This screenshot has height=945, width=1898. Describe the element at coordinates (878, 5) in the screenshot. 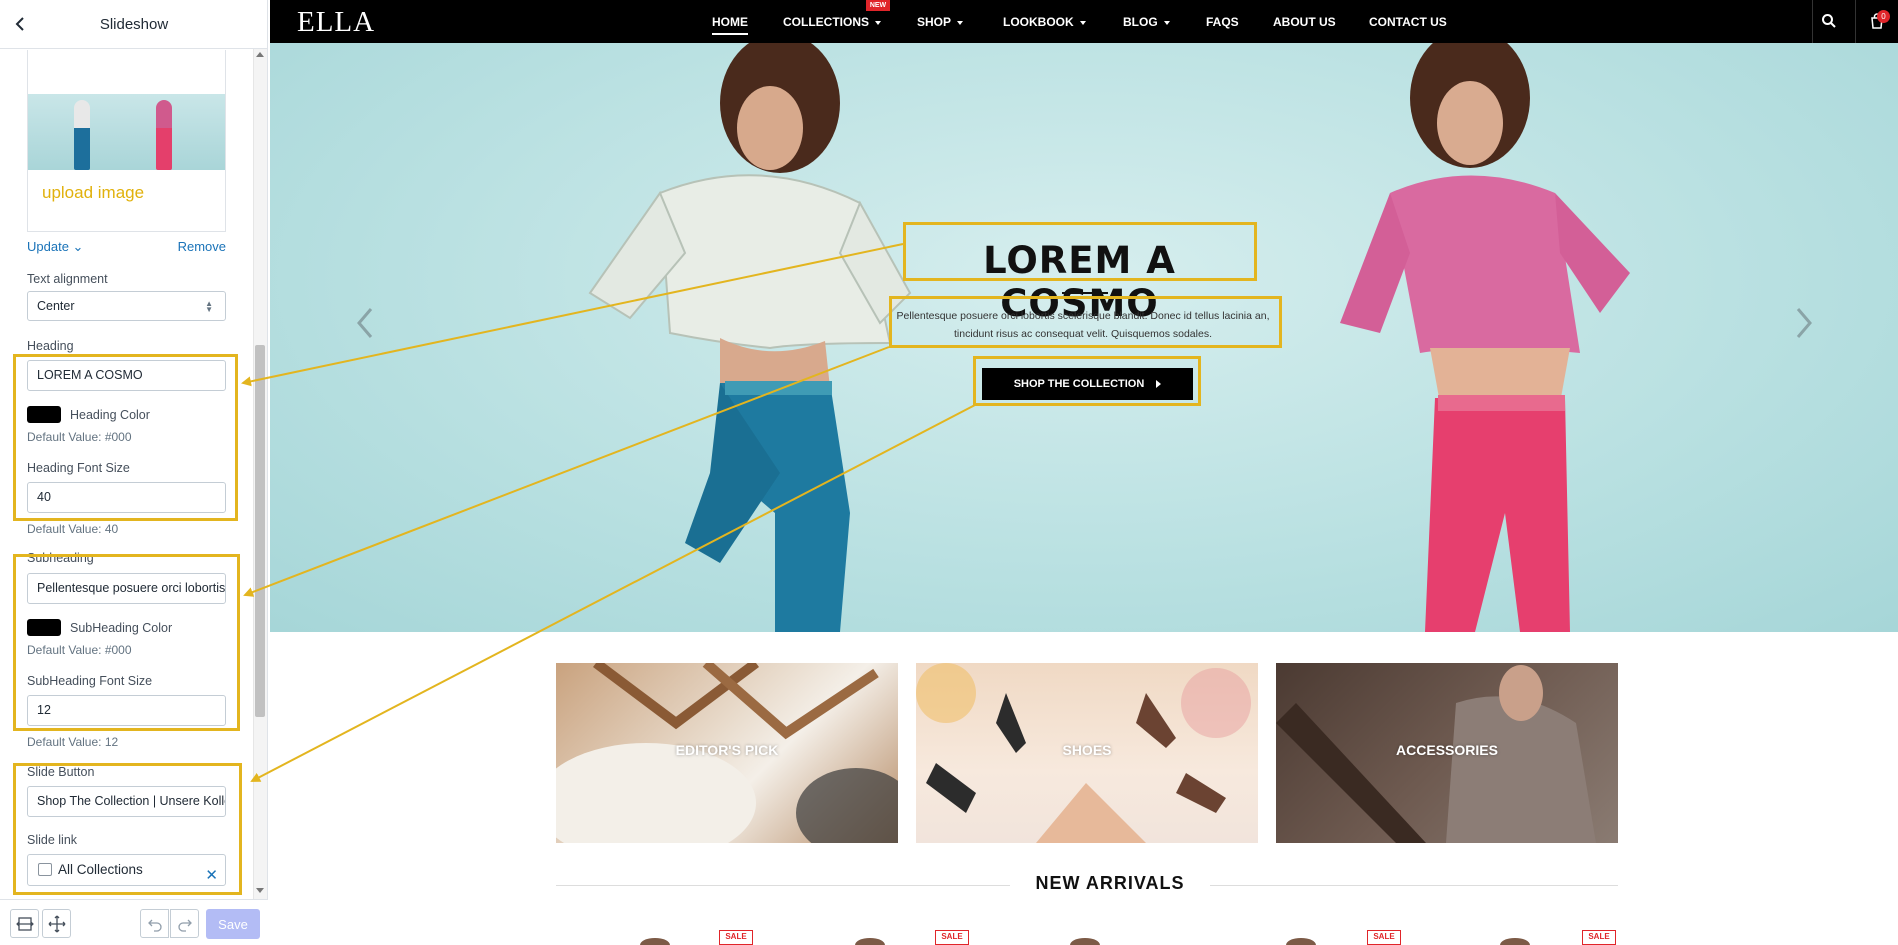

I see `new-badge: NEW` at that location.